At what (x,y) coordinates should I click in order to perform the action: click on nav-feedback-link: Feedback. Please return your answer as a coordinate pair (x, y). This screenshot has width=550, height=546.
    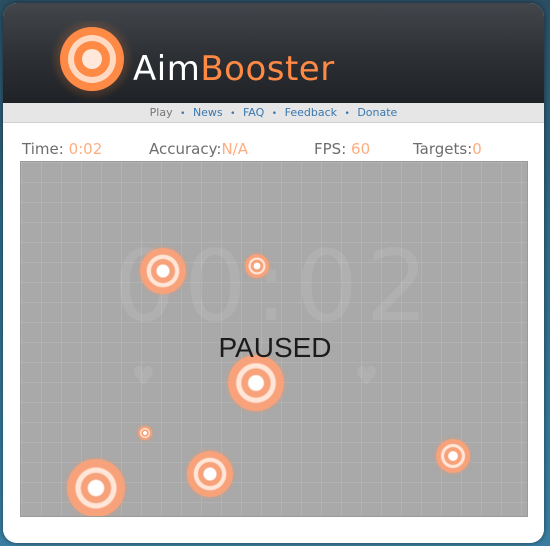
    Looking at the image, I should click on (311, 112).